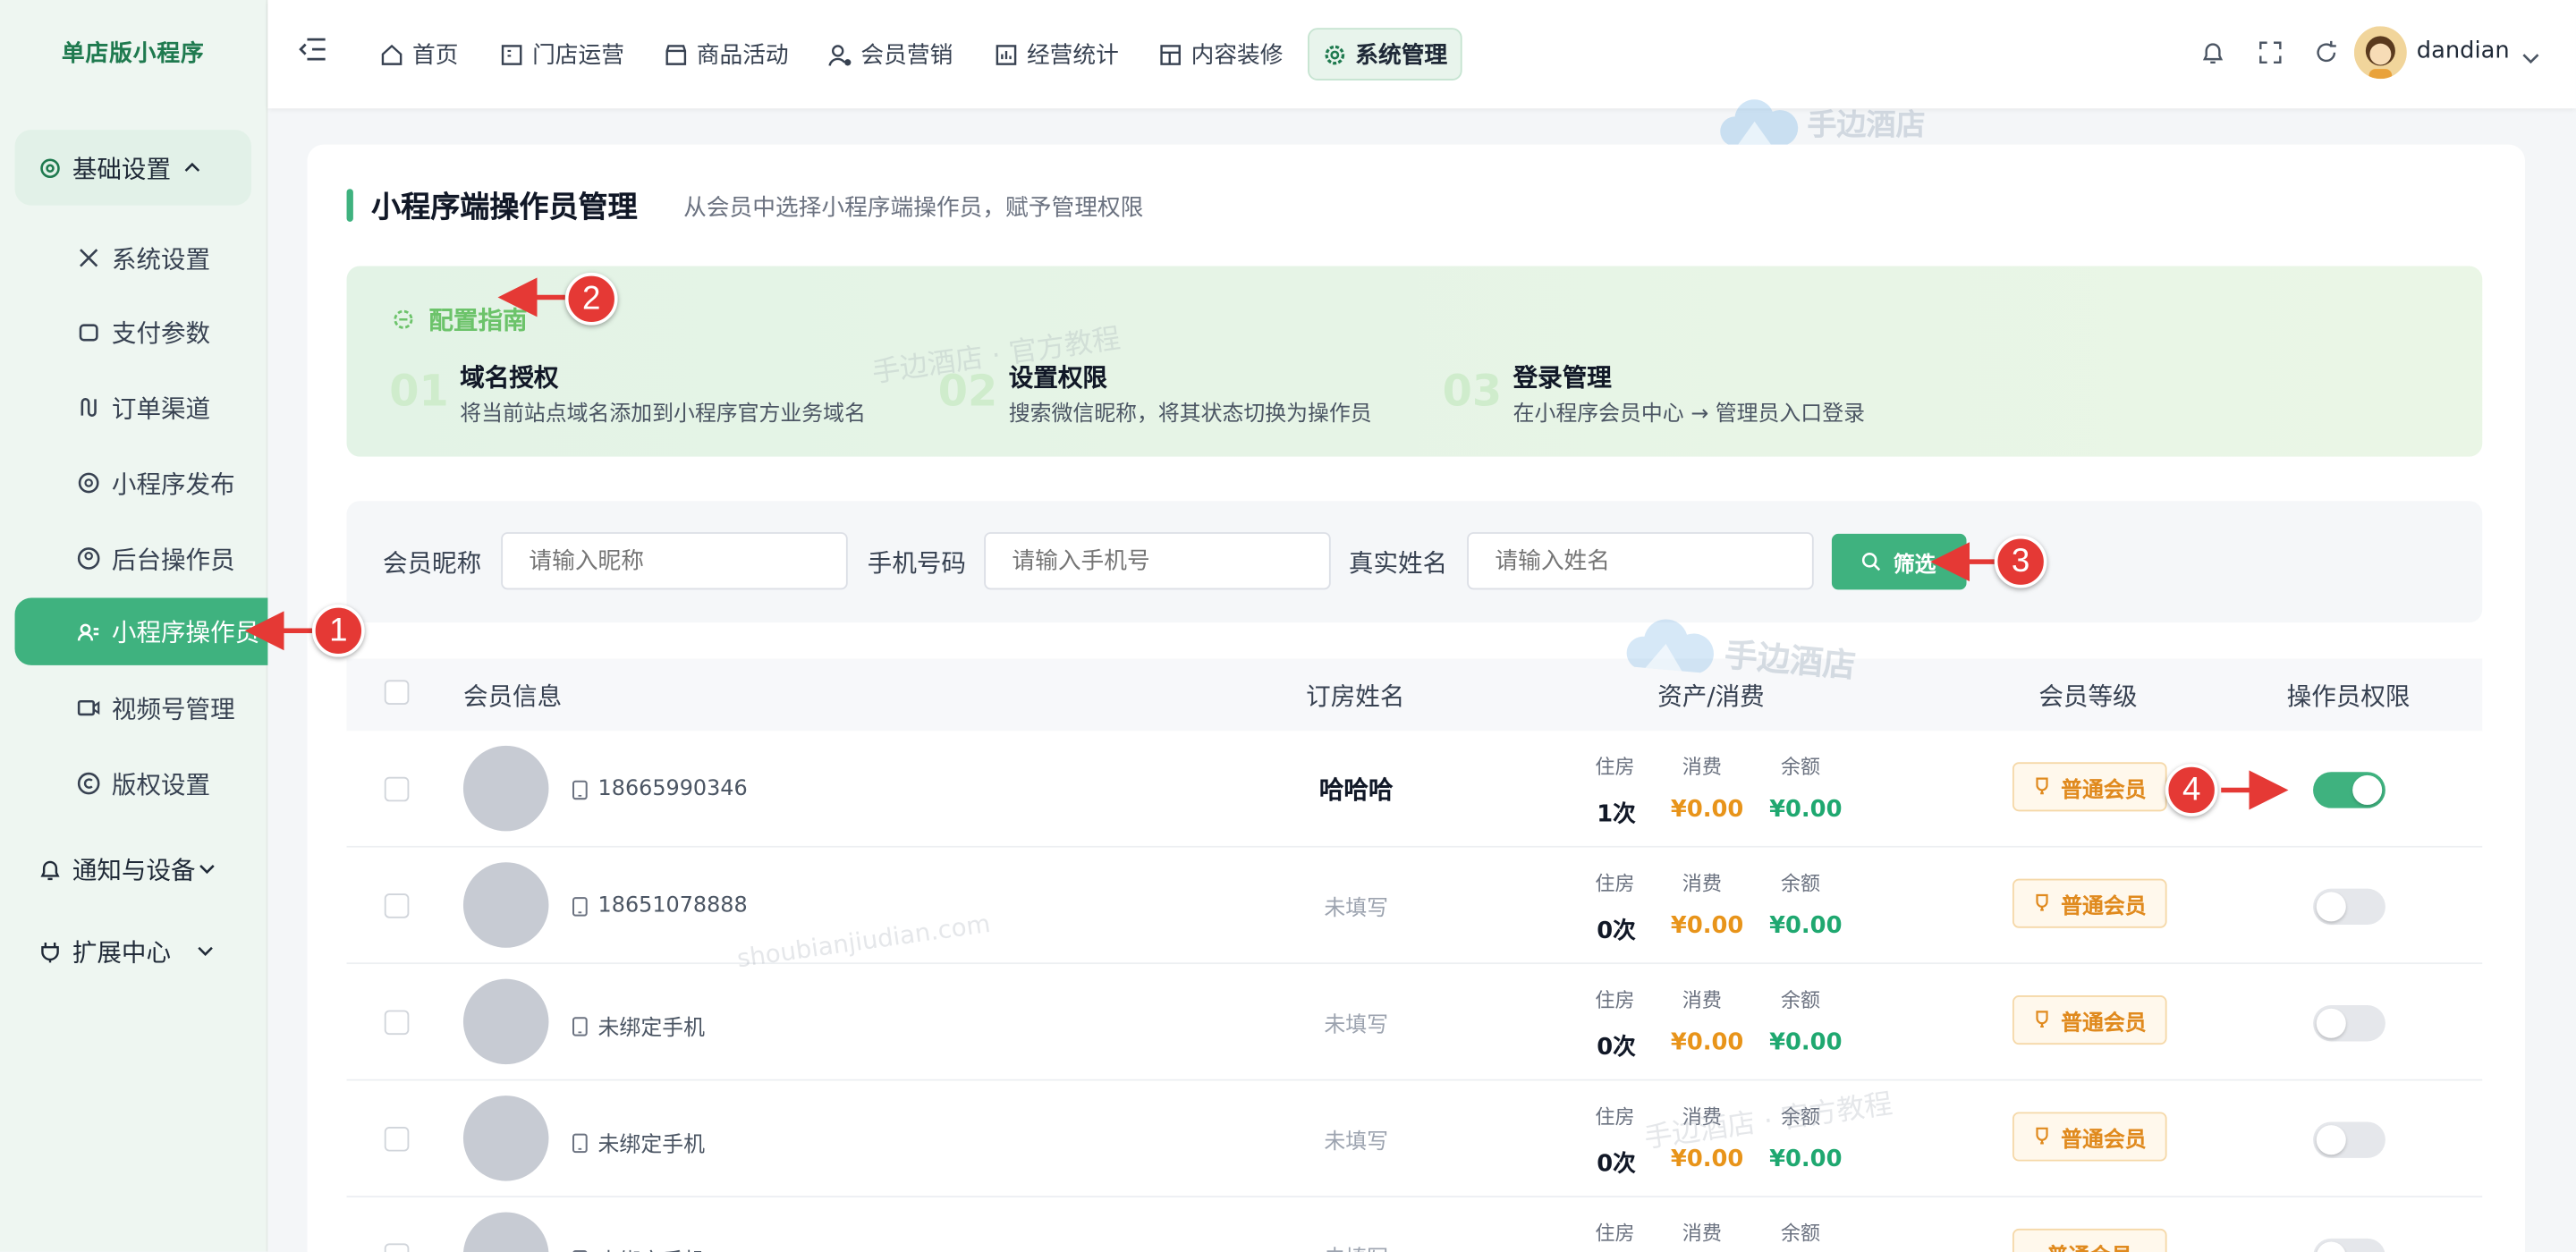 The image size is (2576, 1252). Describe the element at coordinates (1615, 884) in the screenshot. I see `stays-label: 住房` at that location.